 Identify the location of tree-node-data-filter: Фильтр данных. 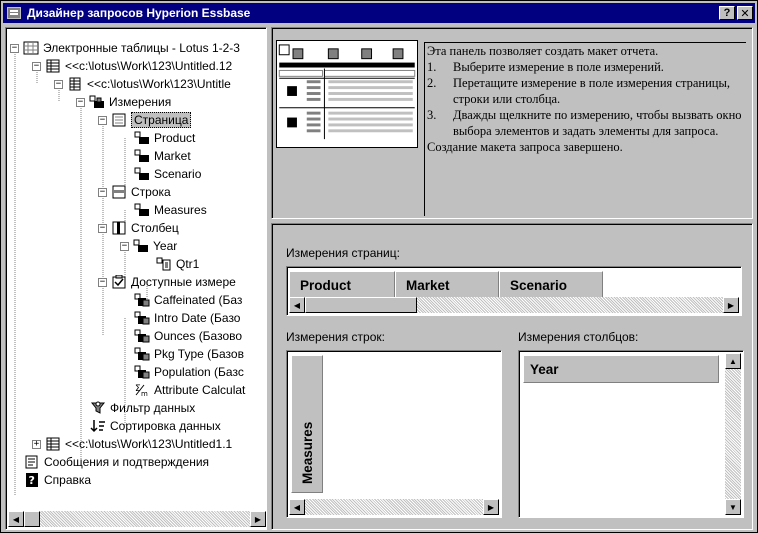
(142, 408).